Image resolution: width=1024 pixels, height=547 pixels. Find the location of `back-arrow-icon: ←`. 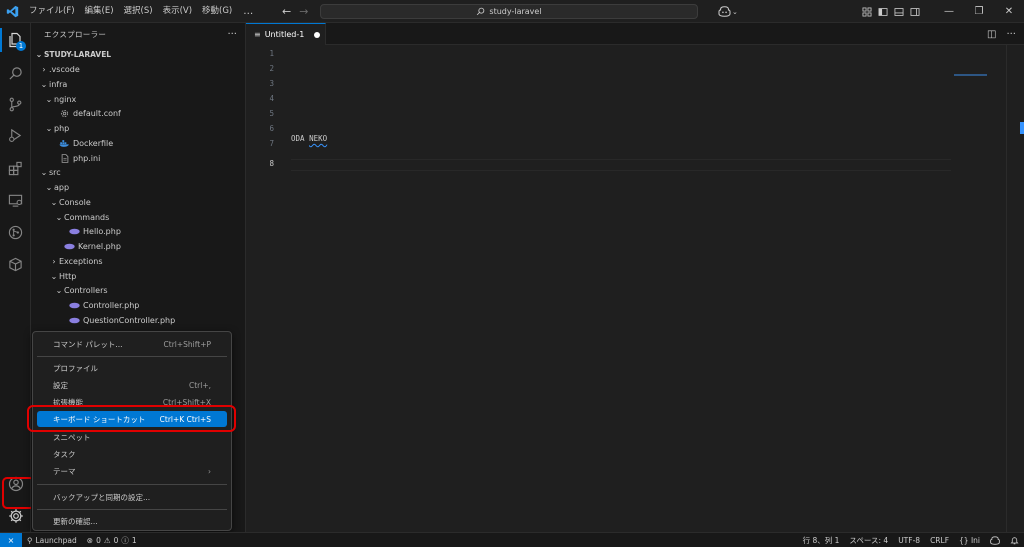

back-arrow-icon: ← is located at coordinates (286, 11).